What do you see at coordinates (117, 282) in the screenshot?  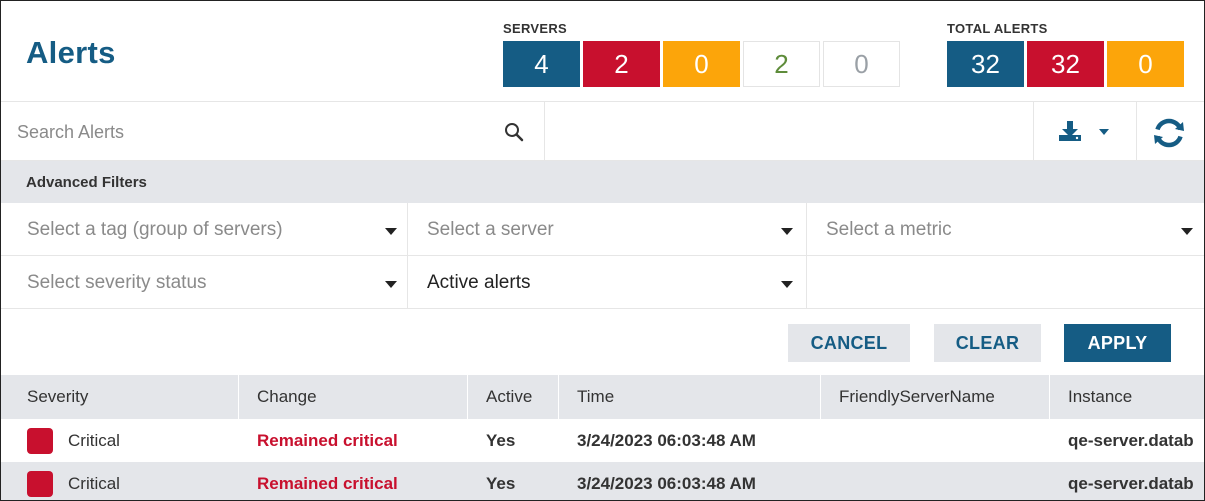 I see `severity-select-value: Select severity status` at bounding box center [117, 282].